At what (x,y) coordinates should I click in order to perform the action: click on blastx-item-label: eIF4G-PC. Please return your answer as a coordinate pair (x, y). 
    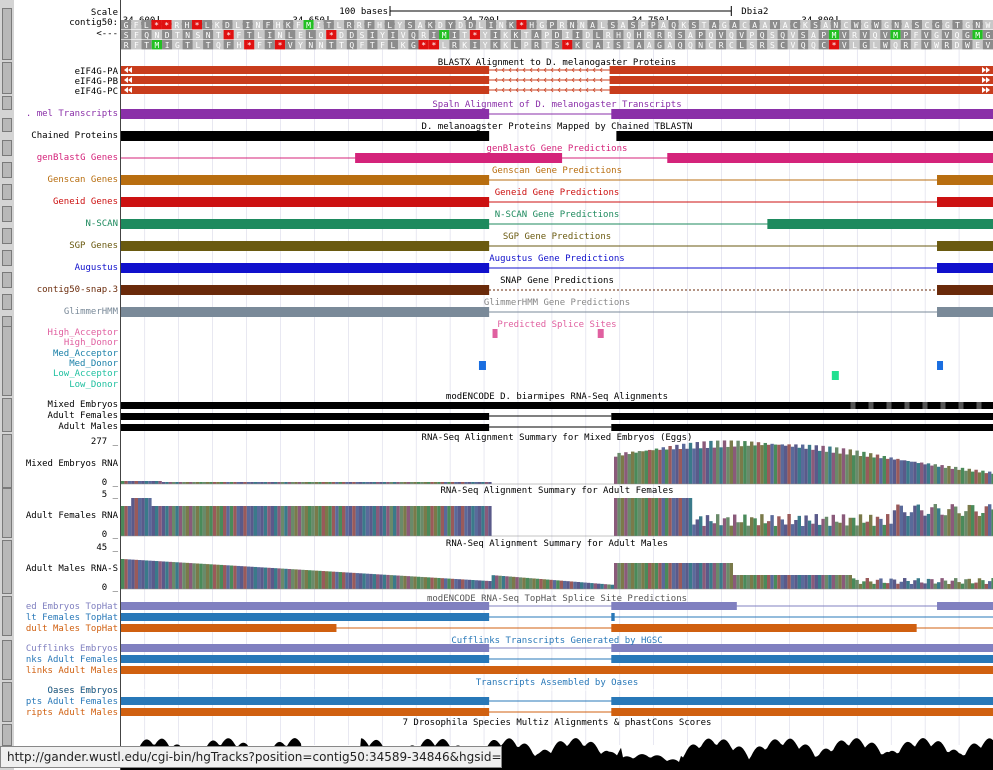
    Looking at the image, I should click on (96, 92).